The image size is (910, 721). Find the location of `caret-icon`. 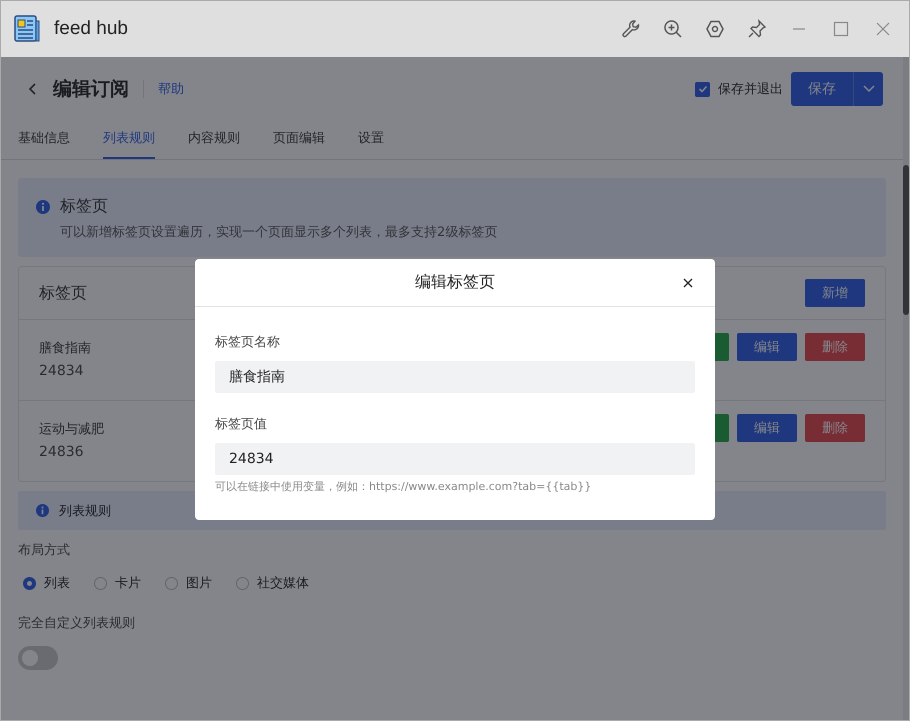

caret-icon is located at coordinates (868, 89).